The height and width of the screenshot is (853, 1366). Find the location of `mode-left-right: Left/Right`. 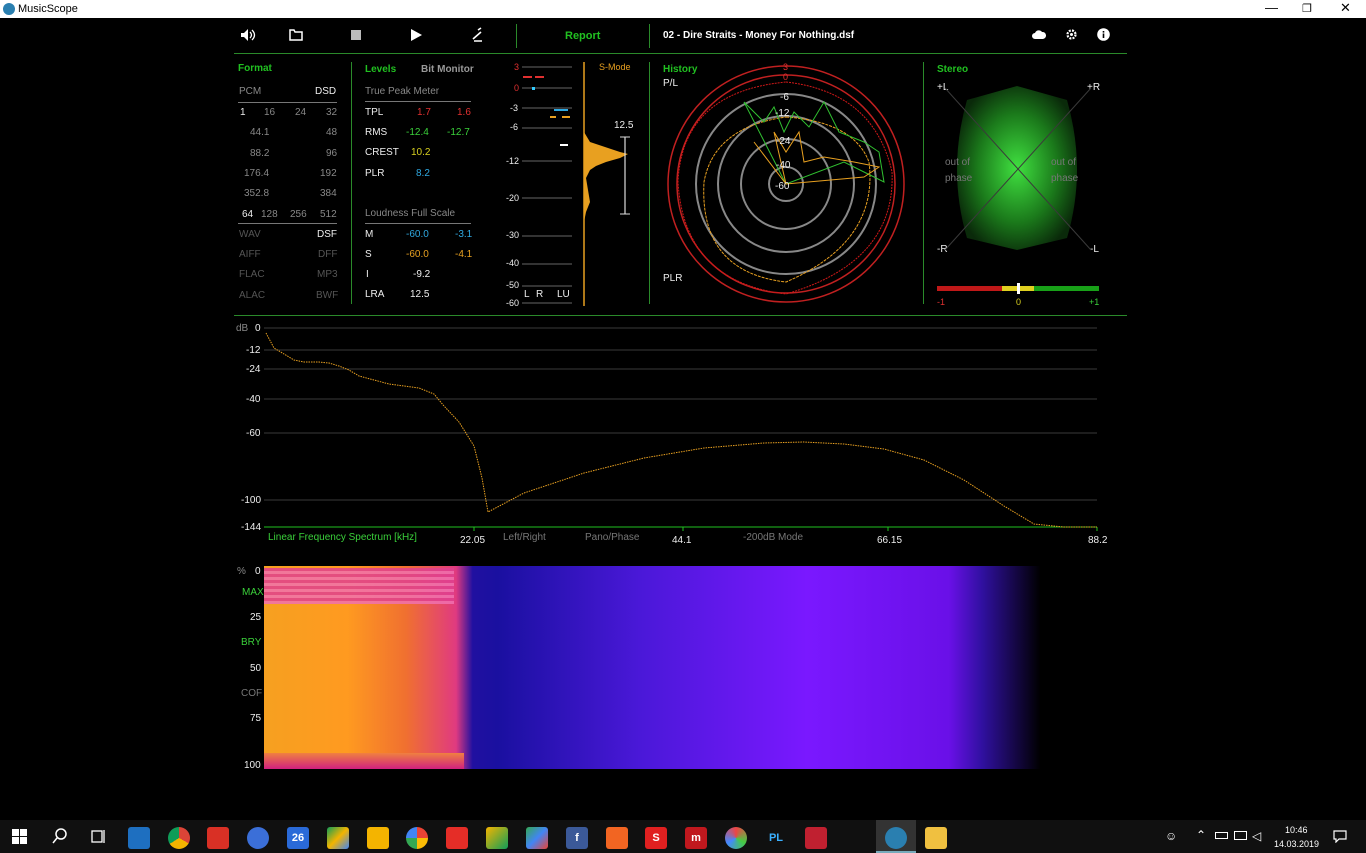

mode-left-right: Left/Right is located at coordinates (524, 537).